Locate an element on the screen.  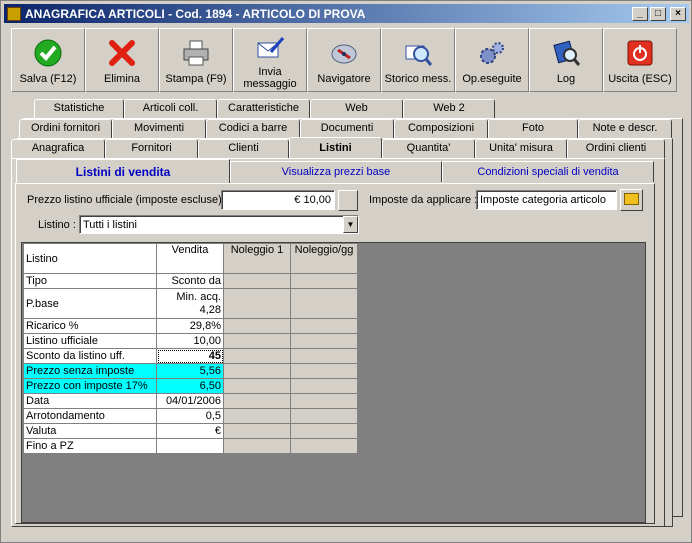
tab-clienti: Clienti is located at coordinates (243, 148).